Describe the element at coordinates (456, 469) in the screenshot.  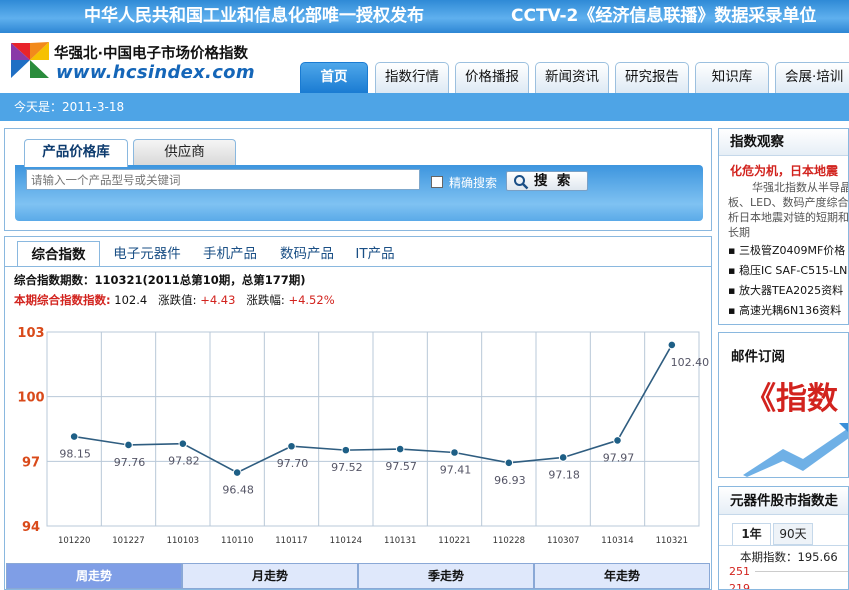
I see `data-label: 97.41` at that location.